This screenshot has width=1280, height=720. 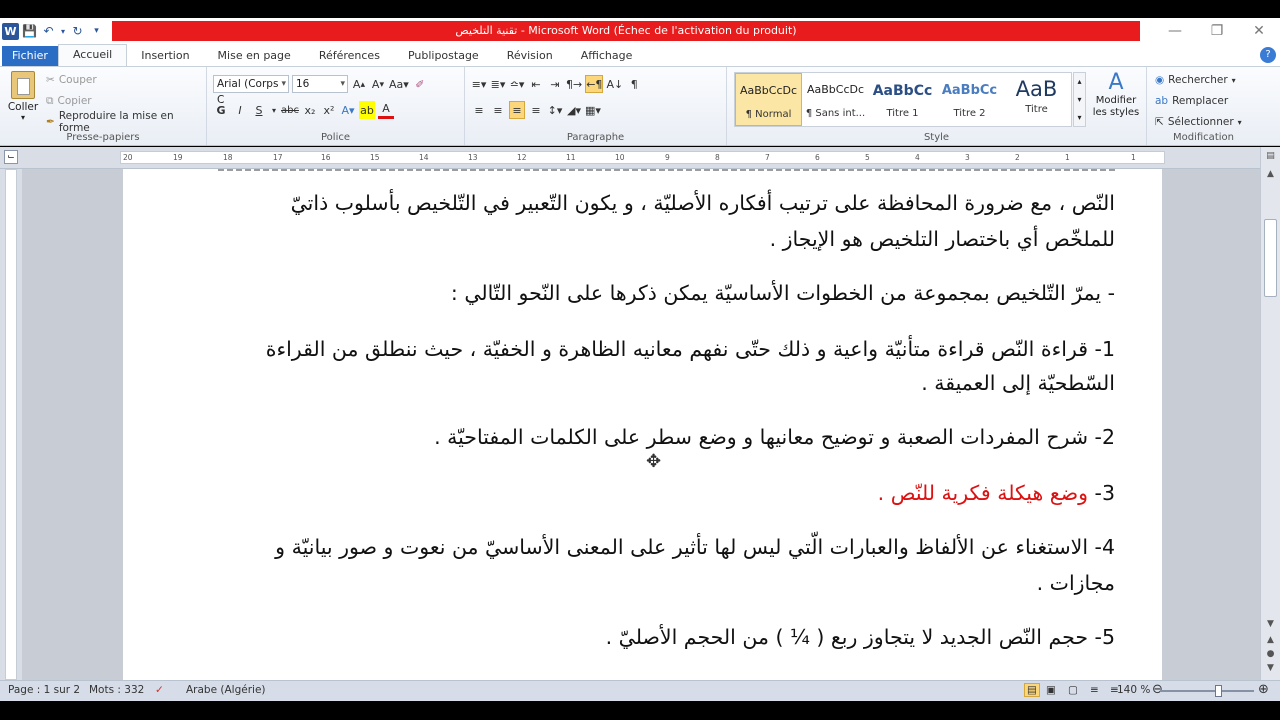 I want to click on proofing-icon: ✓, so click(x=159, y=690).